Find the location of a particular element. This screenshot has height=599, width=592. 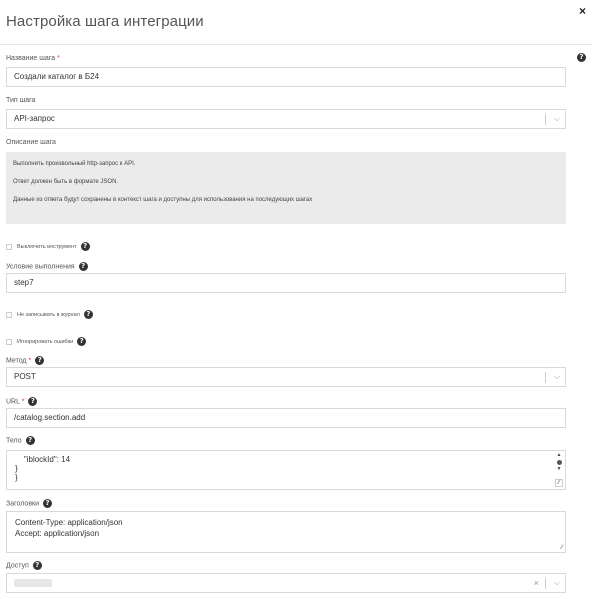

ignore-errors-label: Игнорировать ошибки is located at coordinates (45, 341).